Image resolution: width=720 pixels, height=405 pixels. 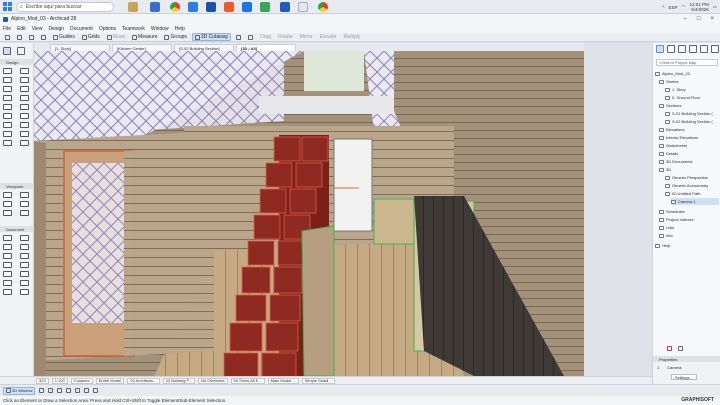 I want to click on 3d-cutaway-button: 3D Cutaway, so click(x=211, y=37).